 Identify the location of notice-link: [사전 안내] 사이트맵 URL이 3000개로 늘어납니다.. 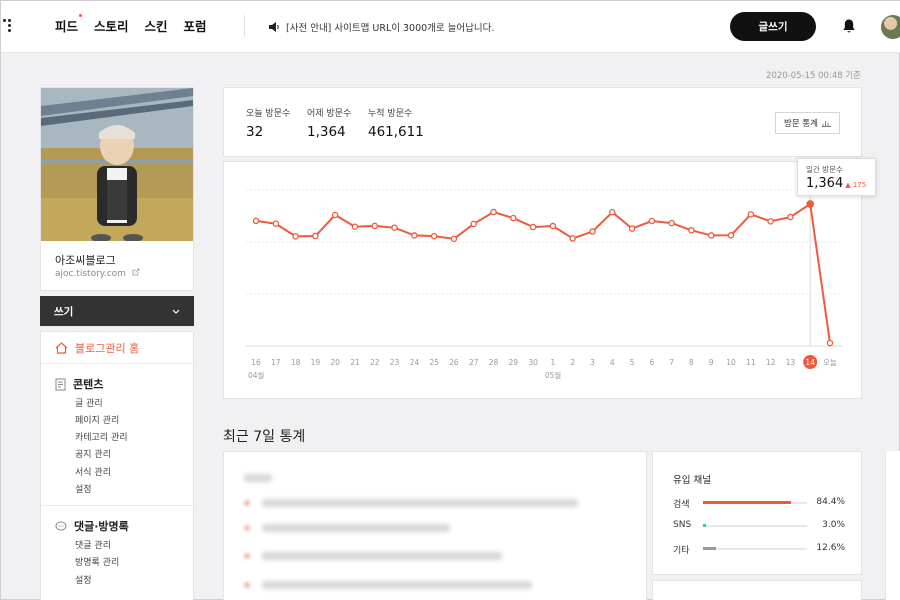
(381, 27).